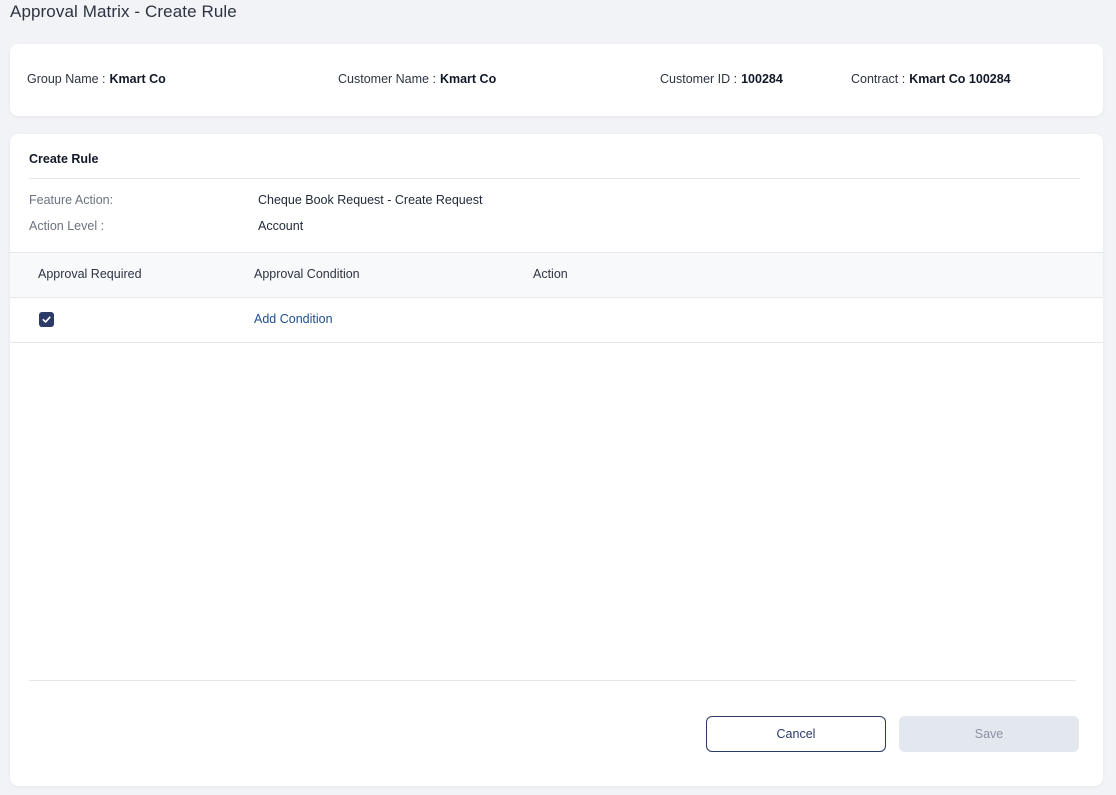 Image resolution: width=1116 pixels, height=795 pixels. I want to click on customer-name-field: Customer Name : Kmart Co, so click(417, 79).